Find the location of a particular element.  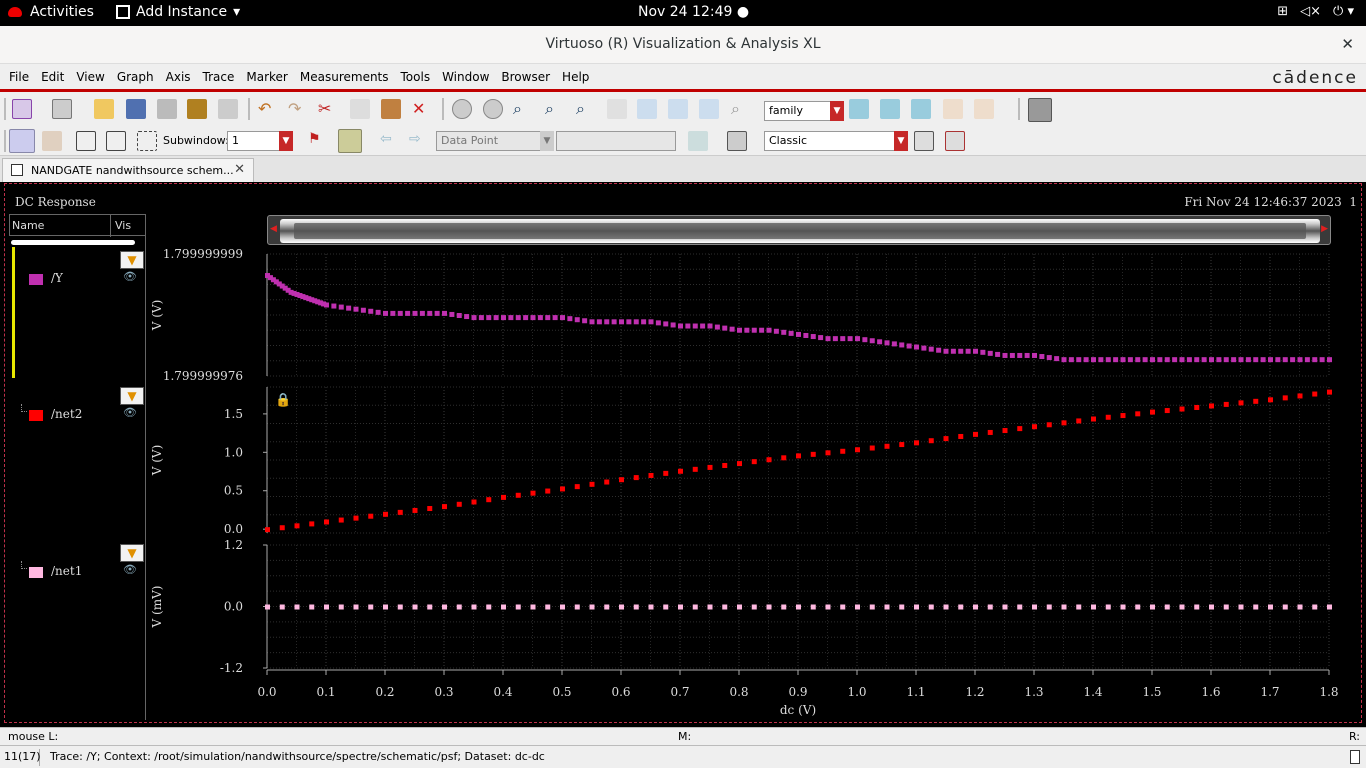

datapoint-value-field is located at coordinates (616, 141).